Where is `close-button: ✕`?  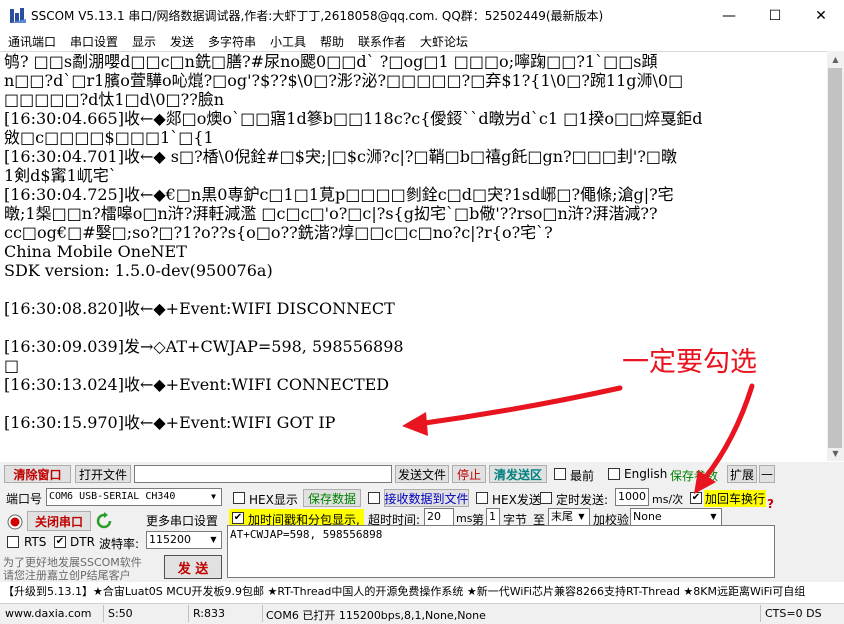 close-button: ✕ is located at coordinates (821, 15).